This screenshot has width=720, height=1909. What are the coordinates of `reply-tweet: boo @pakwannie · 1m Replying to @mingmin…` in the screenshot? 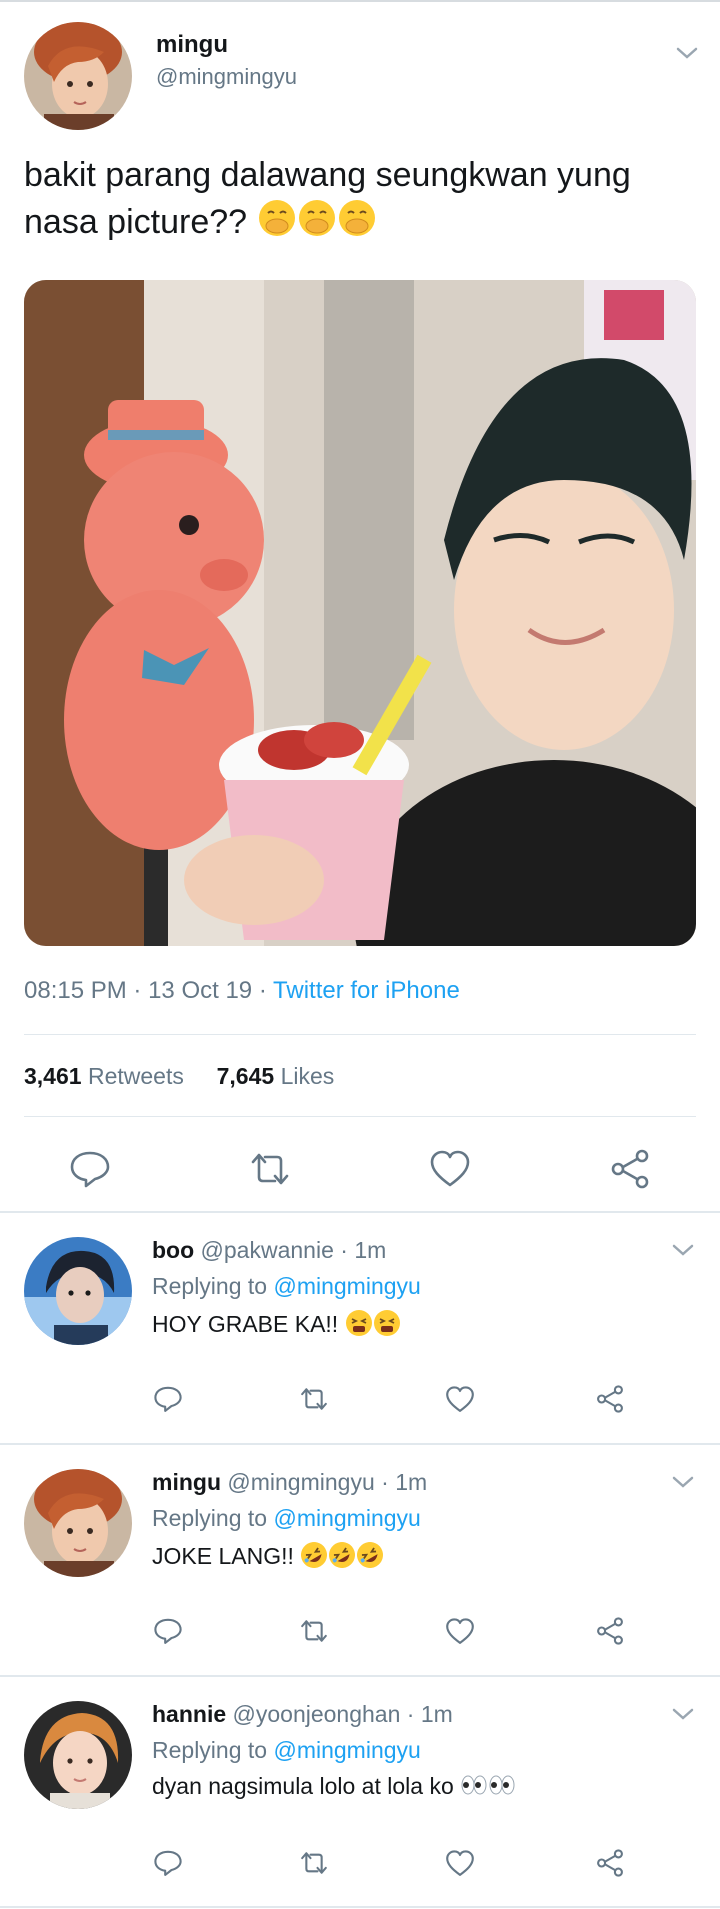 It's located at (360, 1328).